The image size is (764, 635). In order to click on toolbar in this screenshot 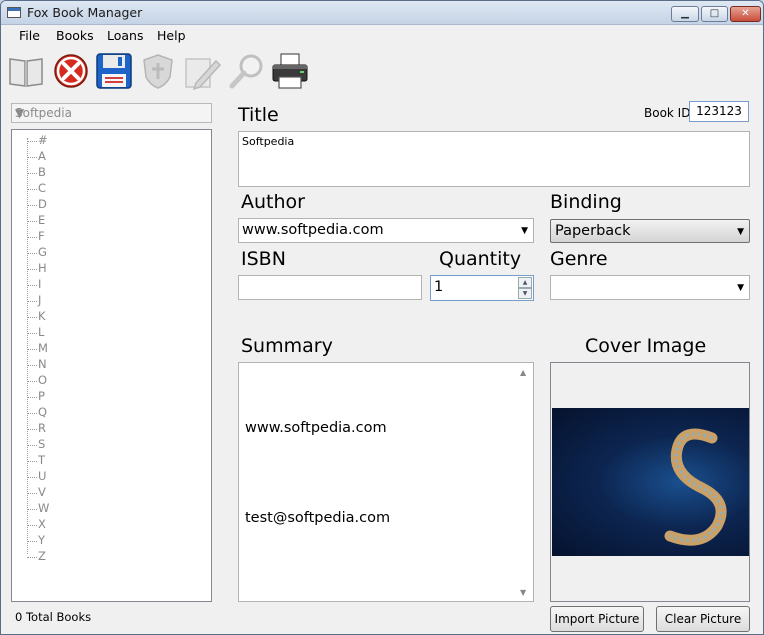, I will do `click(382, 71)`.